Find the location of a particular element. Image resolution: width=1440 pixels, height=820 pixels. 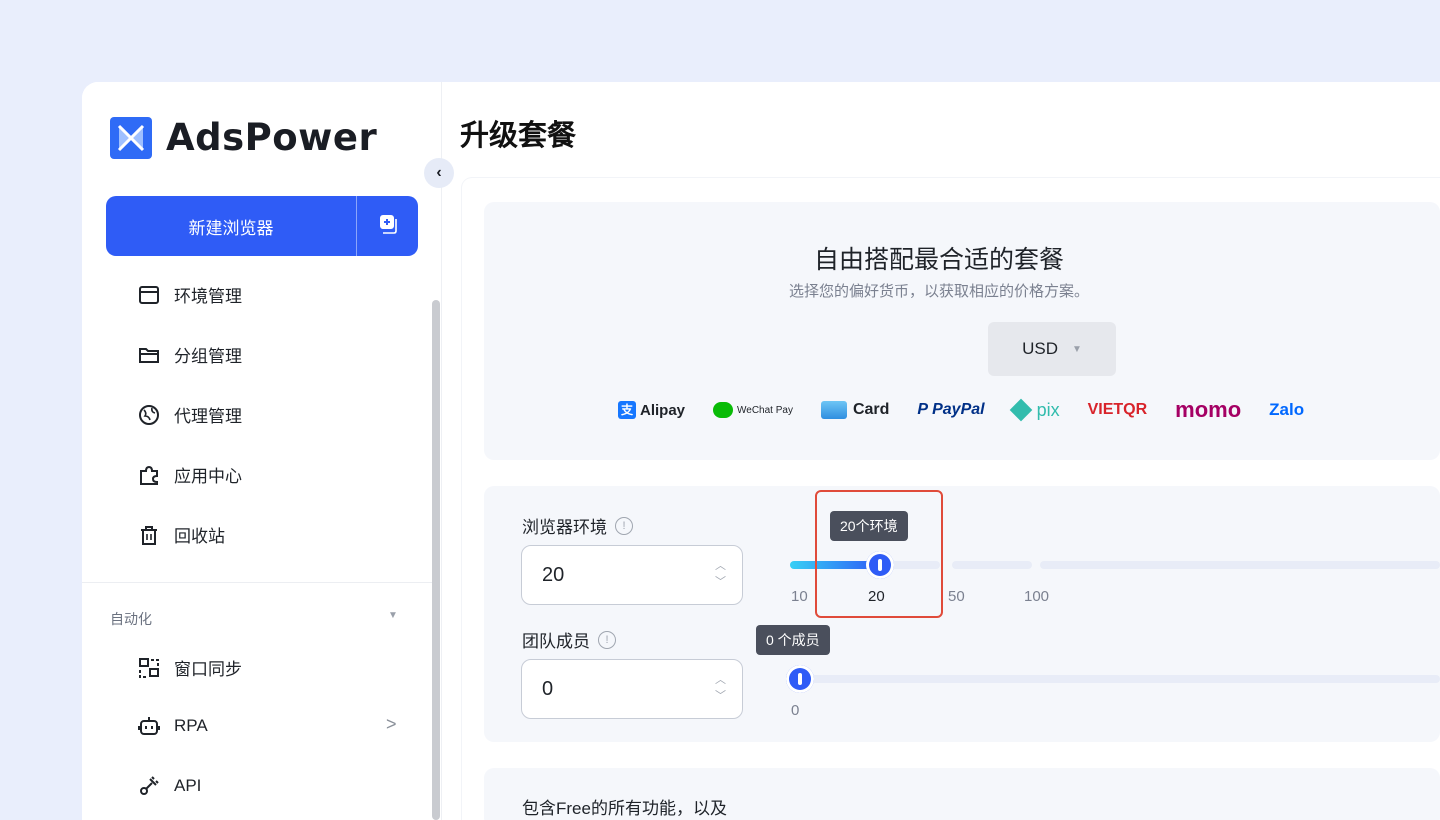

plan-heading: 自由搭配最合适的套餐 is located at coordinates (938, 260).